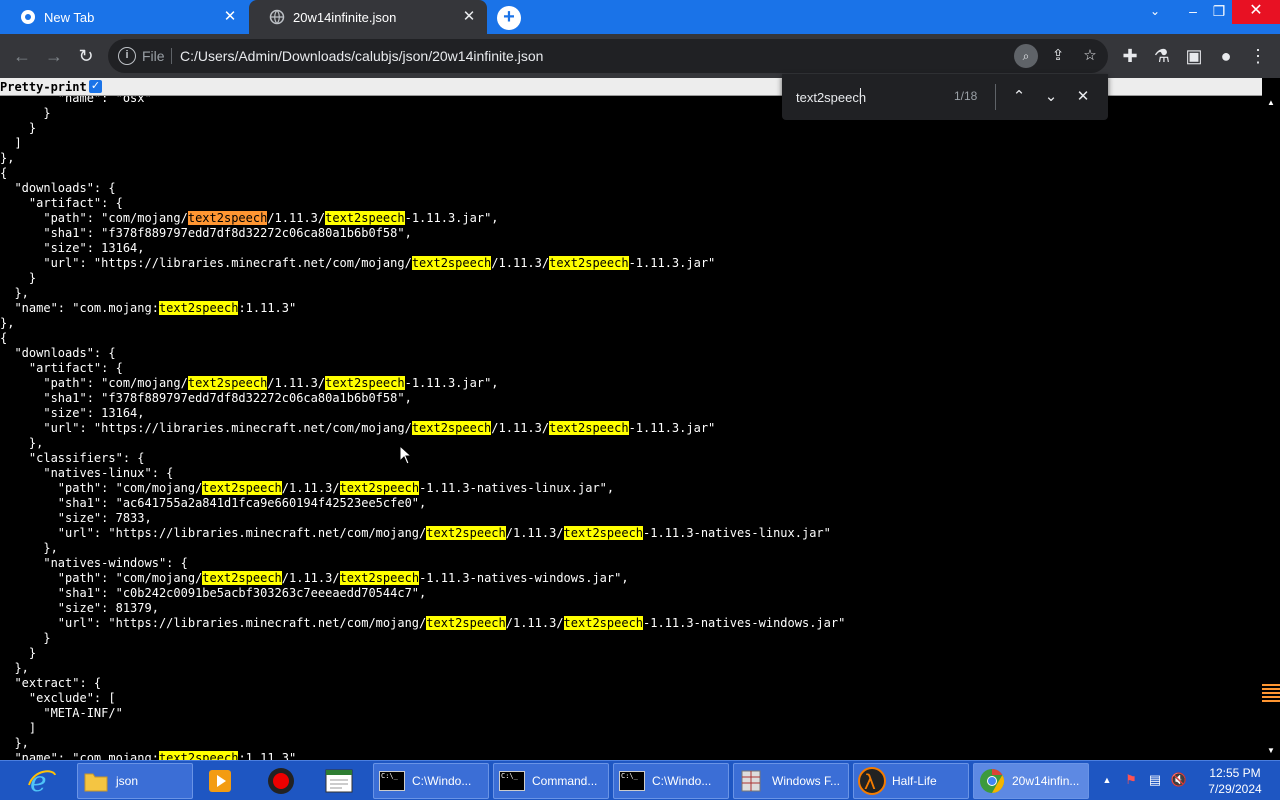 The image size is (1280, 800). What do you see at coordinates (509, 18) in the screenshot?
I see `new-tab-button: +` at bounding box center [509, 18].